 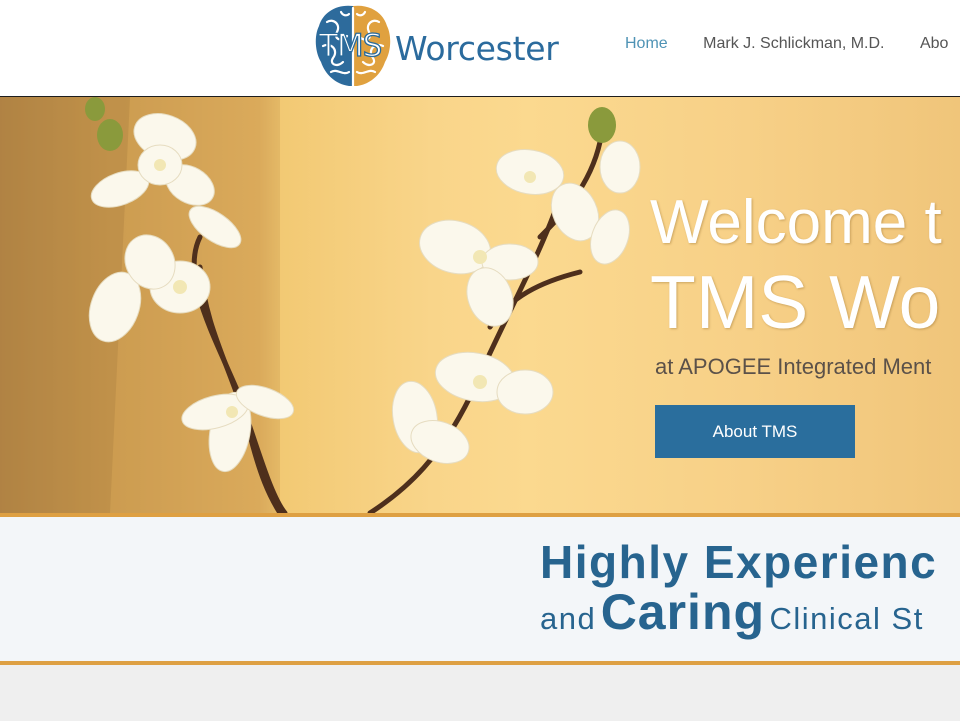 I want to click on band-clinical-text: Clinical St, so click(x=846, y=618).